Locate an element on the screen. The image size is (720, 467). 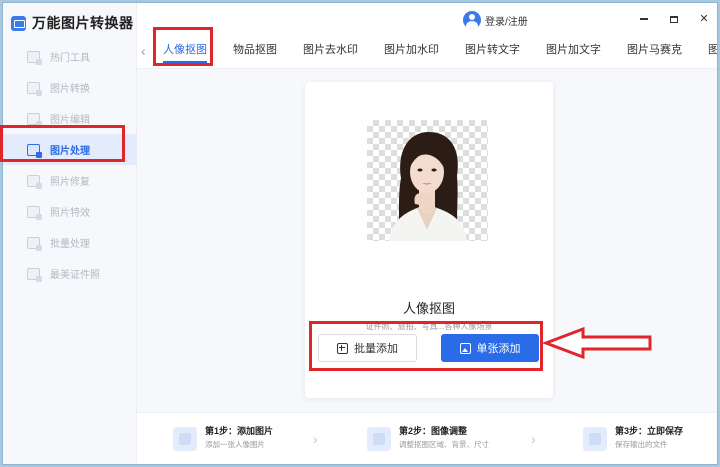
sidebar-item-hot-tools: 热门工具 is located at coordinates (70, 56).